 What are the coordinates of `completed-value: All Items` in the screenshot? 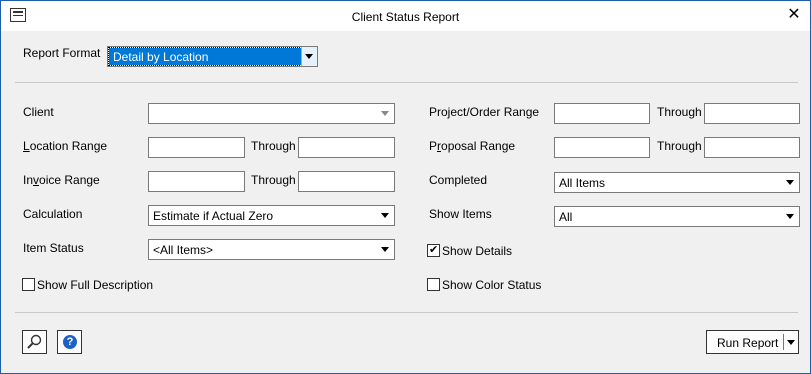 It's located at (582, 183).